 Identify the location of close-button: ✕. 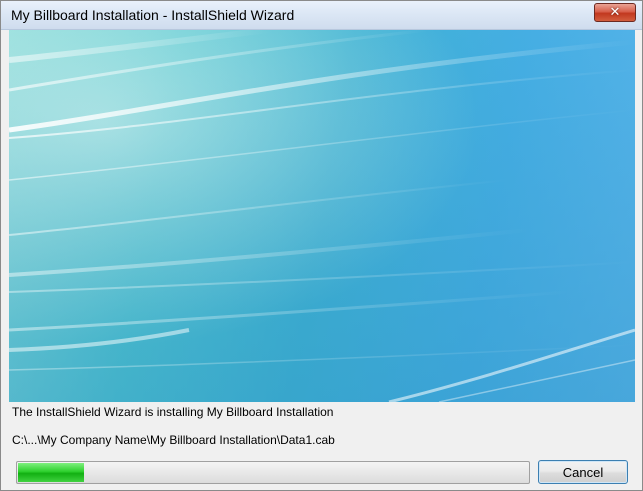
(615, 12).